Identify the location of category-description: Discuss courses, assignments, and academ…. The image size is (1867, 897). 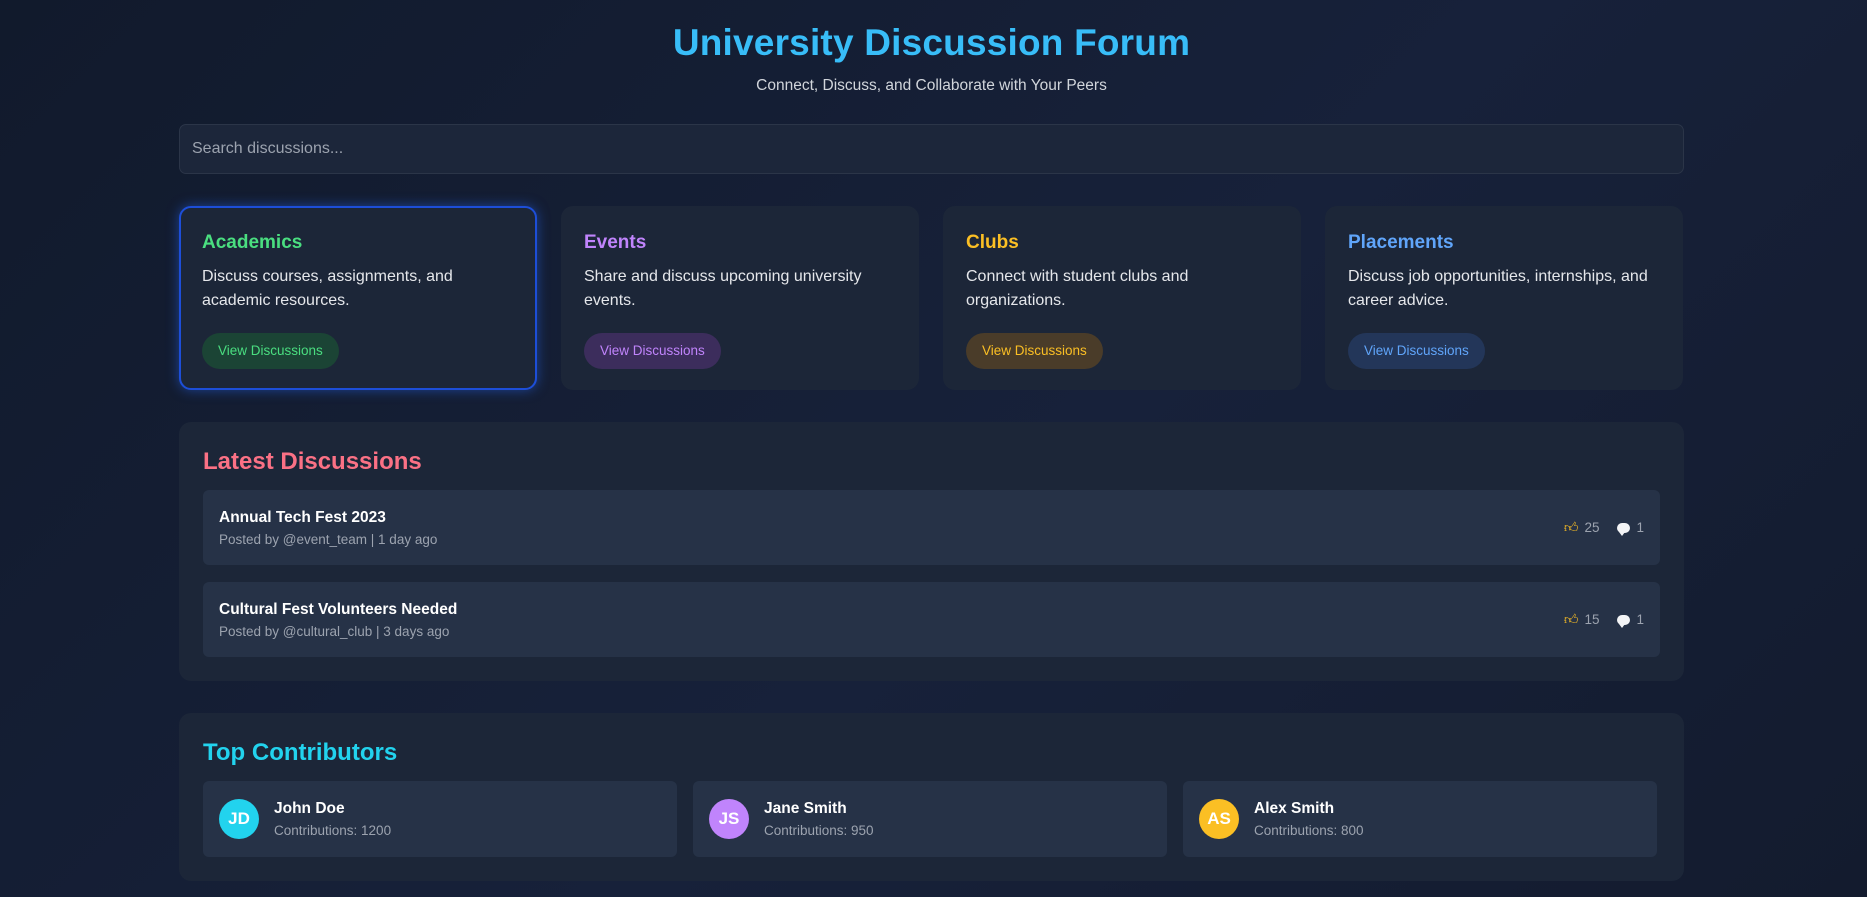
(327, 288).